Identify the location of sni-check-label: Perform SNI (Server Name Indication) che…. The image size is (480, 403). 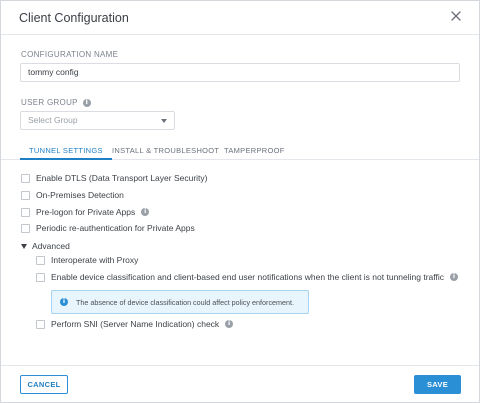
(135, 324).